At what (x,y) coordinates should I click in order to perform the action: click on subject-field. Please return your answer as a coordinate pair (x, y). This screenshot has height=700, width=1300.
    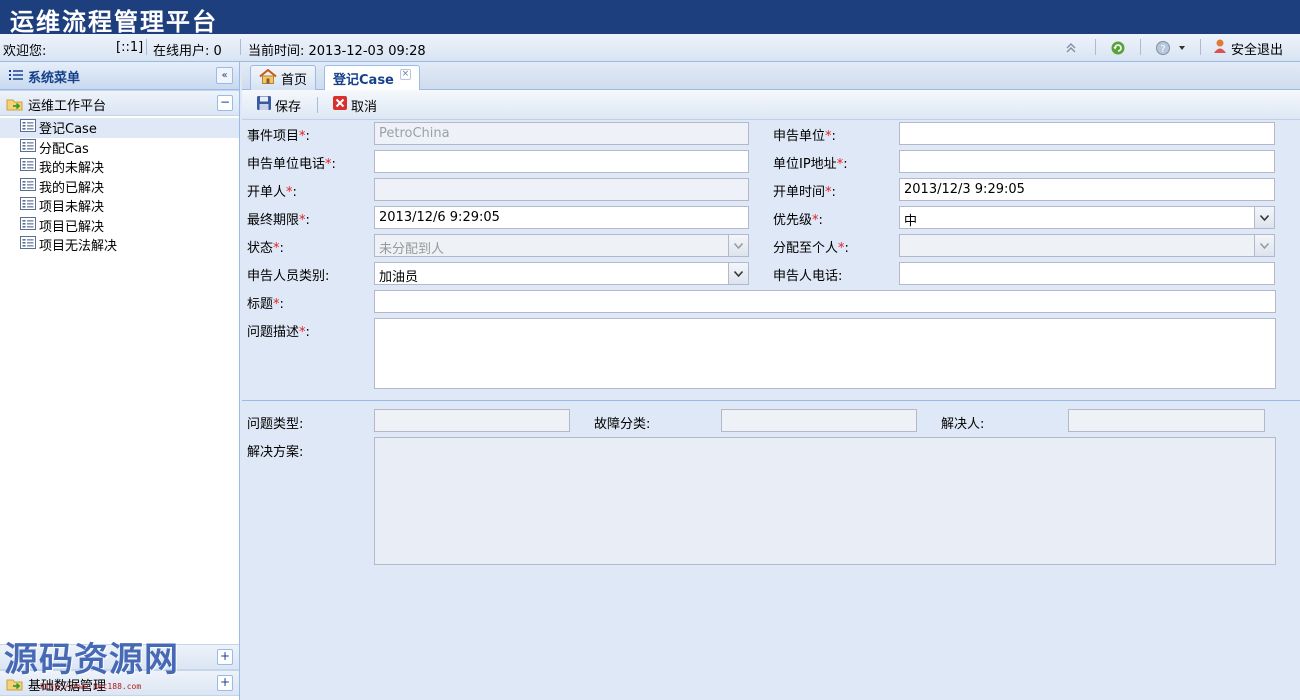
    Looking at the image, I should click on (825, 301).